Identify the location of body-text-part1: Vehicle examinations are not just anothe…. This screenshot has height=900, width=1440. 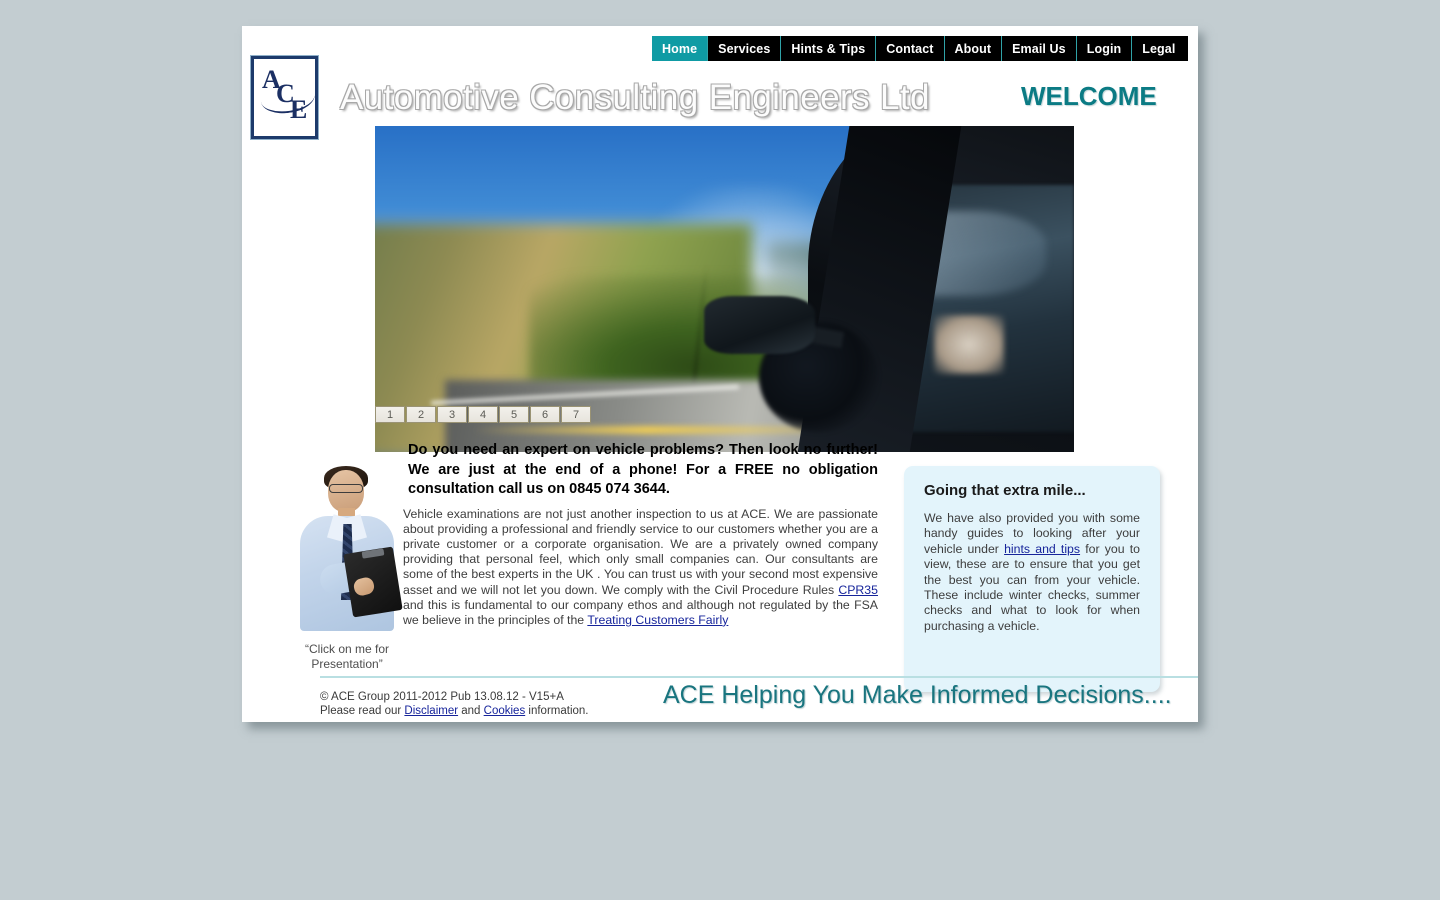
(640, 551).